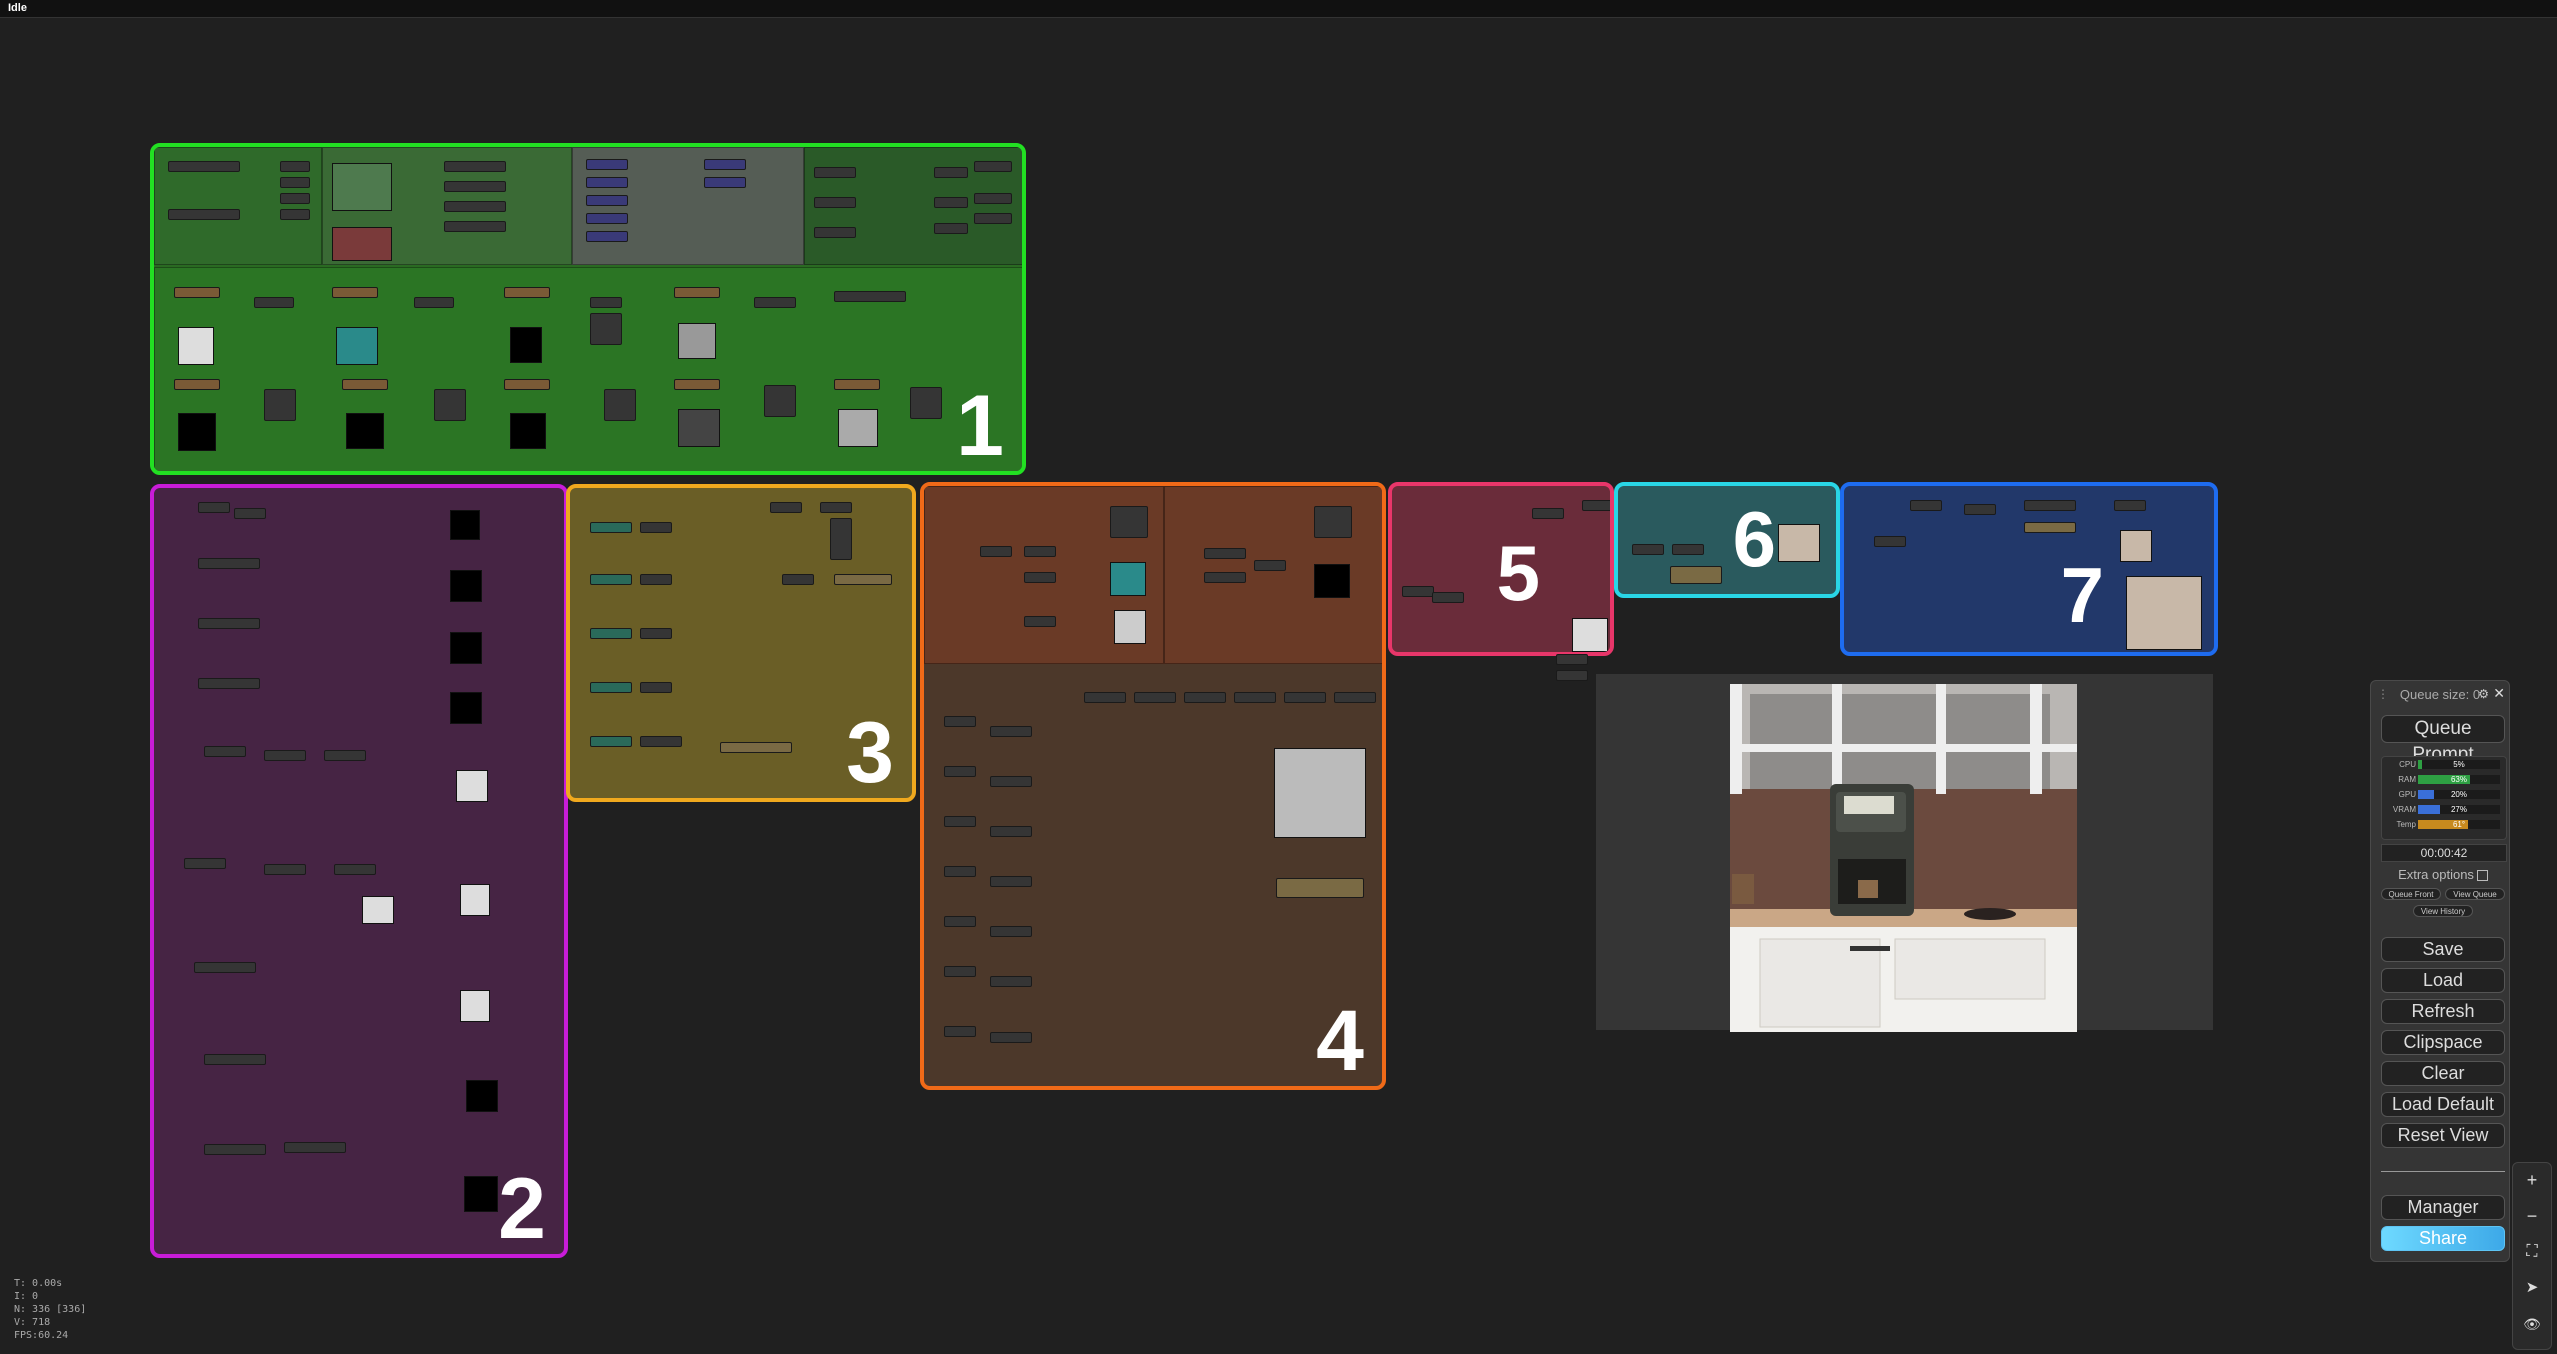 The width and height of the screenshot is (2557, 1354). Describe the element at coordinates (2443, 1135) in the screenshot. I see `reset-view-button: Reset View` at that location.